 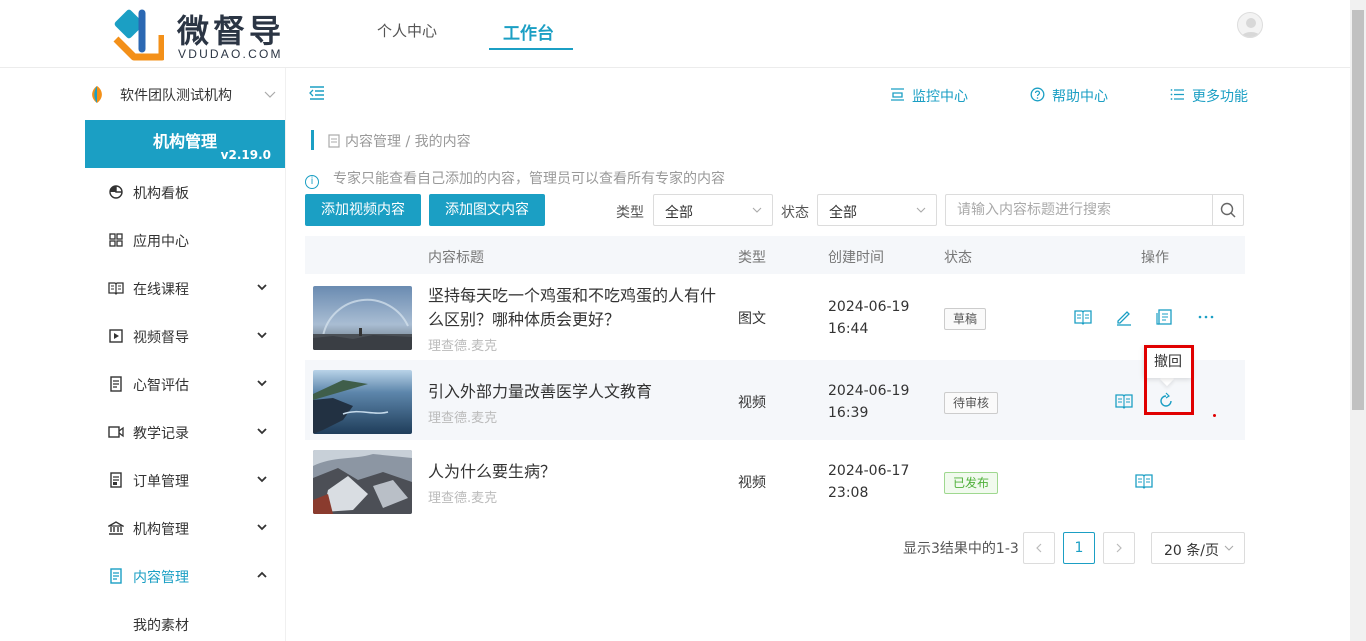 I want to click on next-page-button, so click(x=1119, y=548).